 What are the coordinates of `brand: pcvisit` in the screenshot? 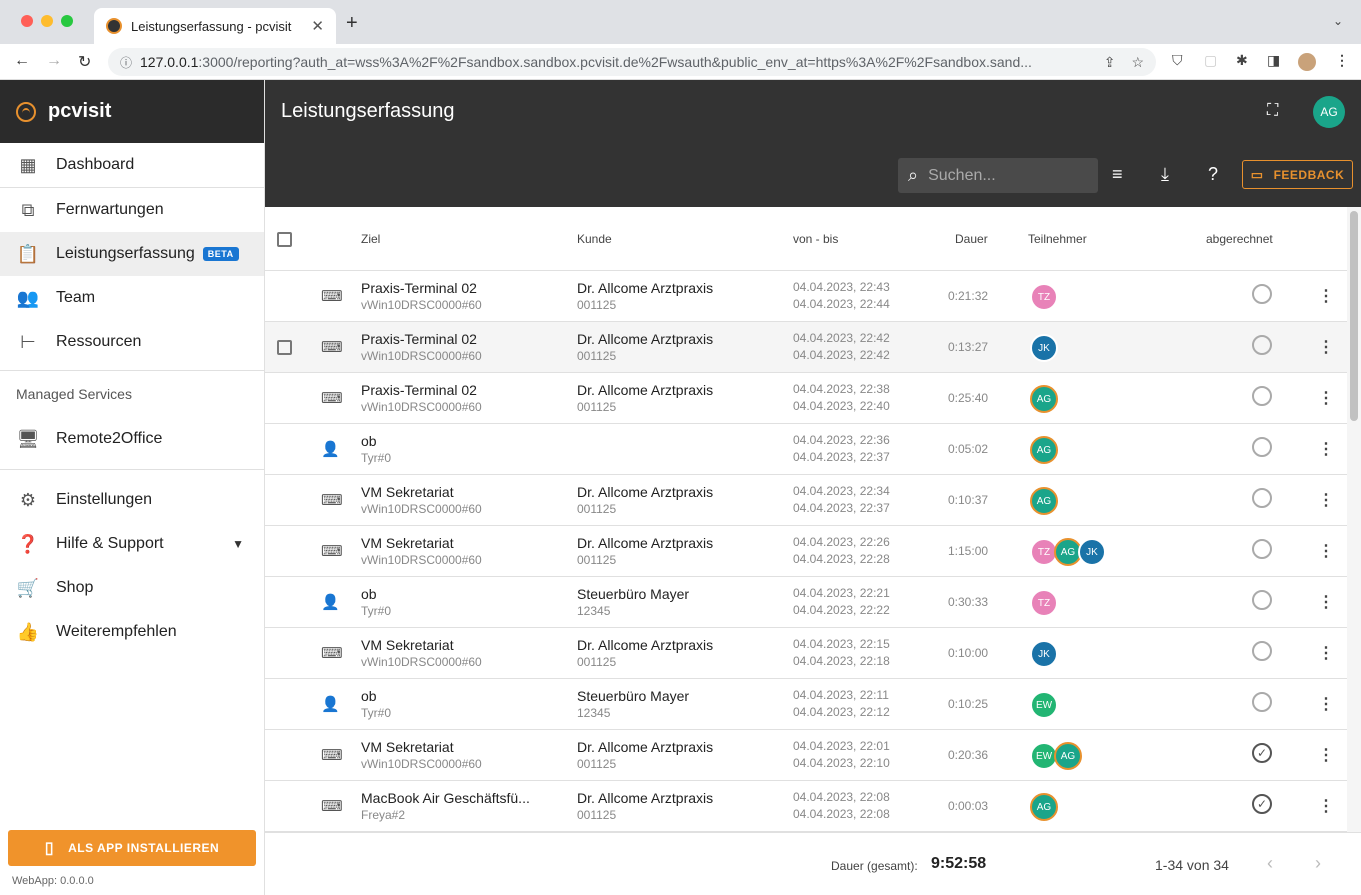 It's located at (132, 111).